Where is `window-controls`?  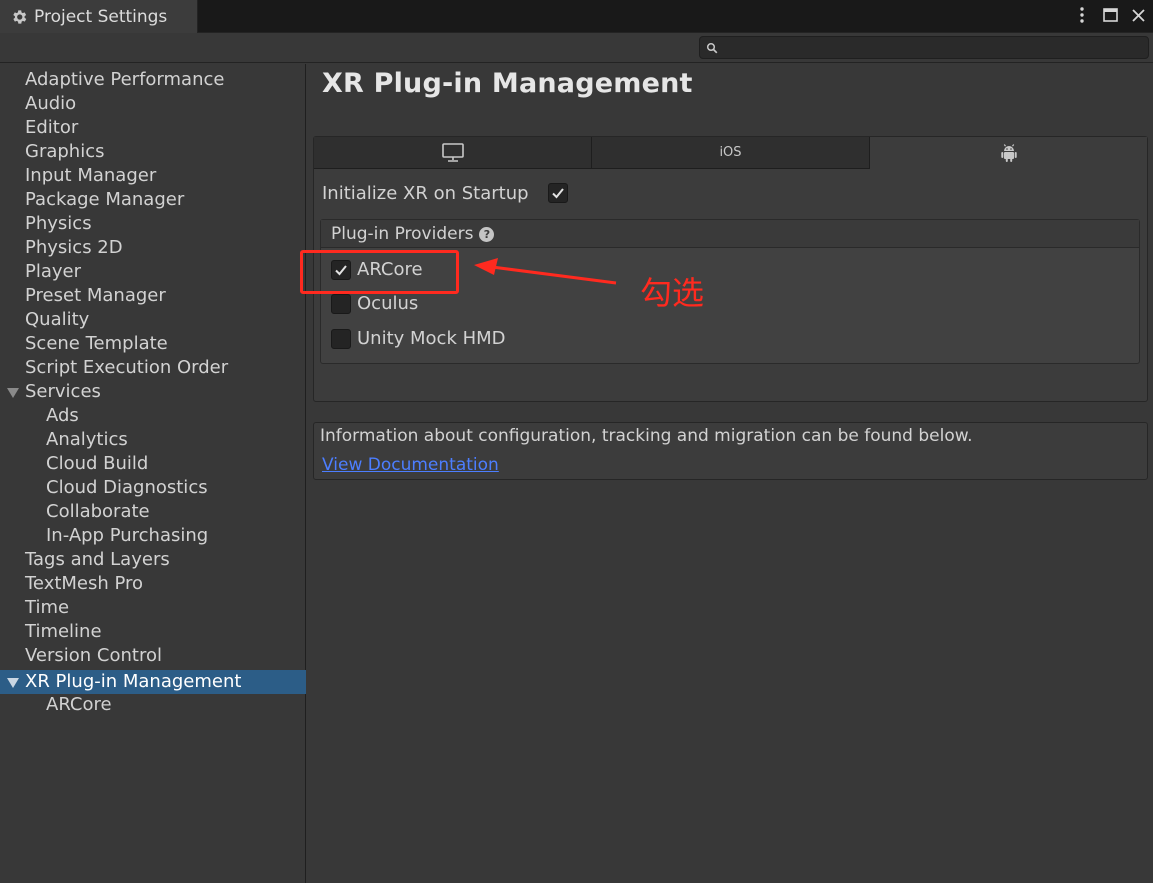
window-controls is located at coordinates (1110, 15).